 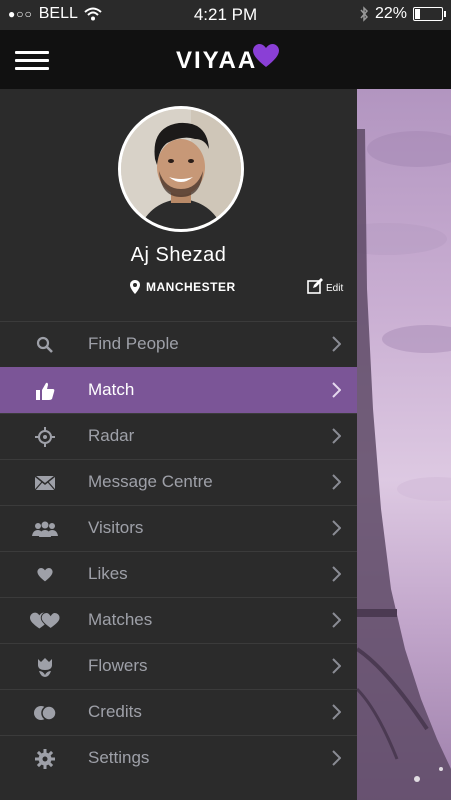 I want to click on menu-item-settings: Settings, so click(x=178, y=758).